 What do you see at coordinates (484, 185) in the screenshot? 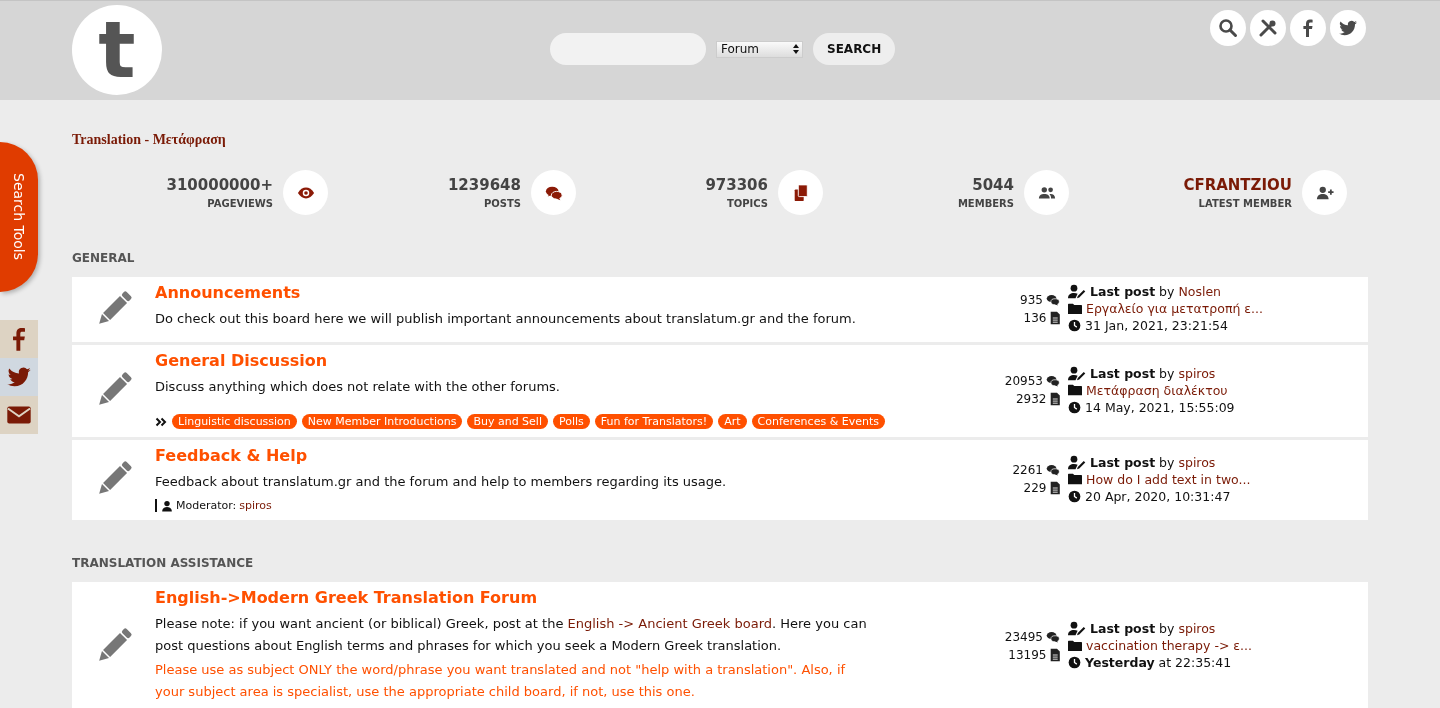
I see `stat-value: 1239648` at bounding box center [484, 185].